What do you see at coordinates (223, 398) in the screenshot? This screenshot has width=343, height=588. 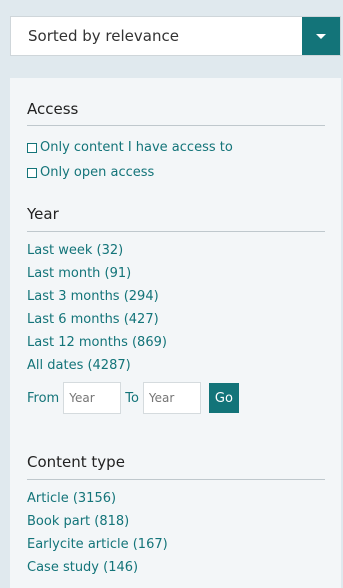 I see `go-button: Go` at bounding box center [223, 398].